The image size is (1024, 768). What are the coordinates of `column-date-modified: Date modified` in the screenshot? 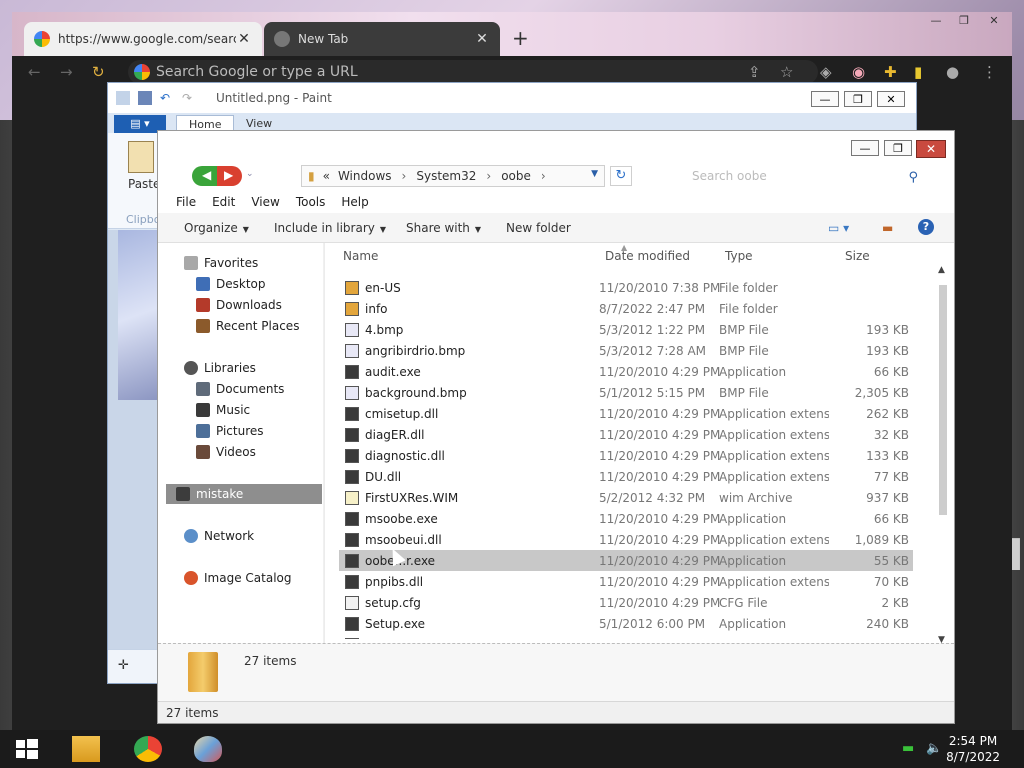 It's located at (647, 256).